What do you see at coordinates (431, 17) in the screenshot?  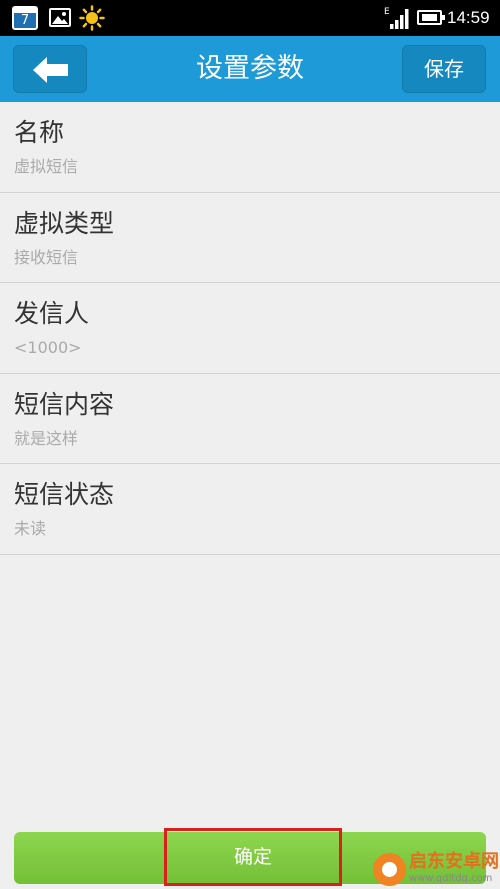 I see `battery-icon` at bounding box center [431, 17].